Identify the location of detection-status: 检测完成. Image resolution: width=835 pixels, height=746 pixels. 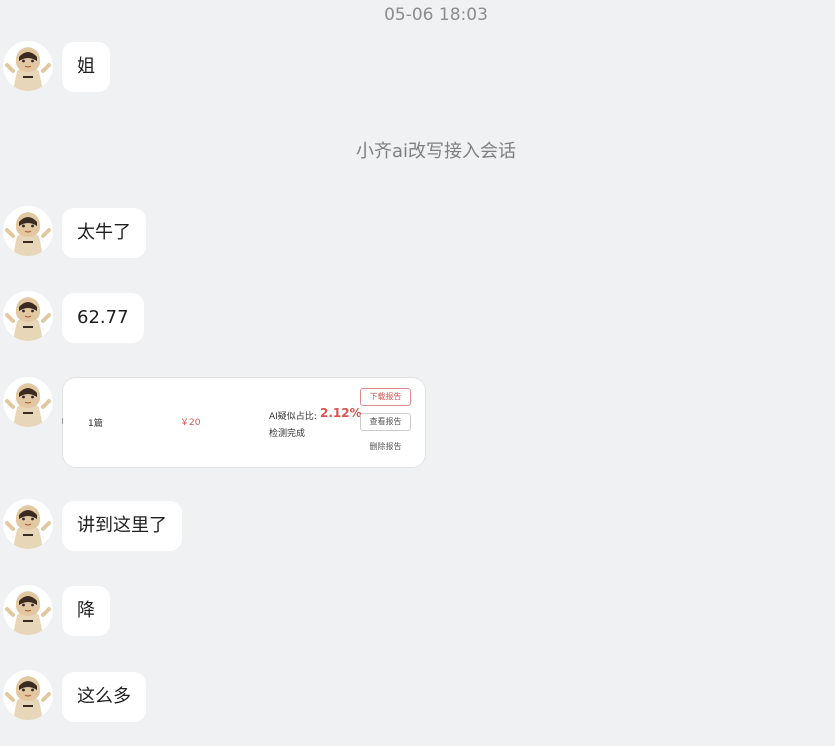
(287, 434).